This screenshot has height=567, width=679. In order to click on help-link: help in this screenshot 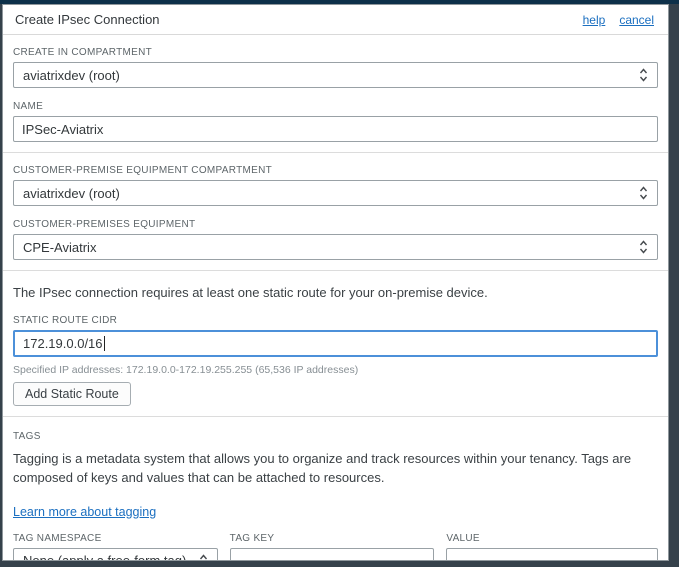, I will do `click(594, 20)`.